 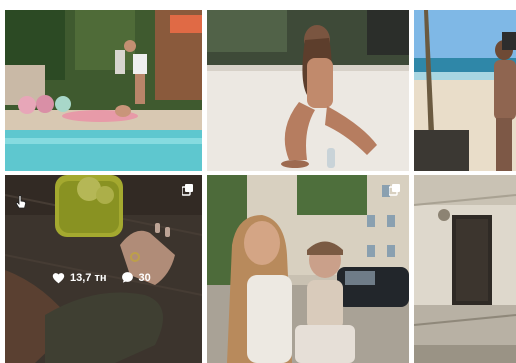 I want to click on post-tile-beach-walk, so click(x=465, y=90).